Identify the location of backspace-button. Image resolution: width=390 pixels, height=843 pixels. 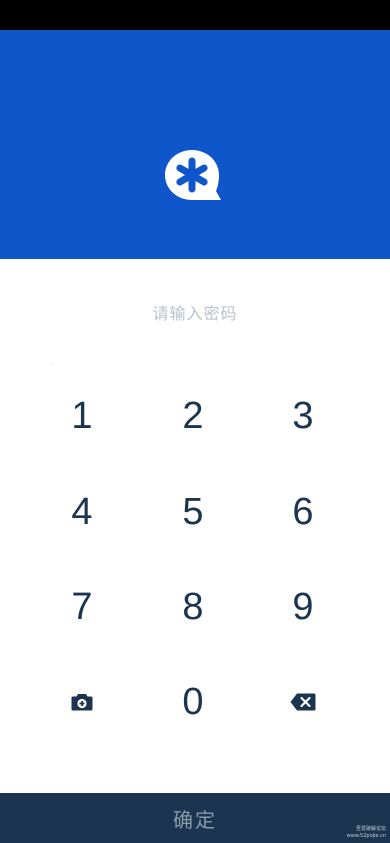
(303, 702).